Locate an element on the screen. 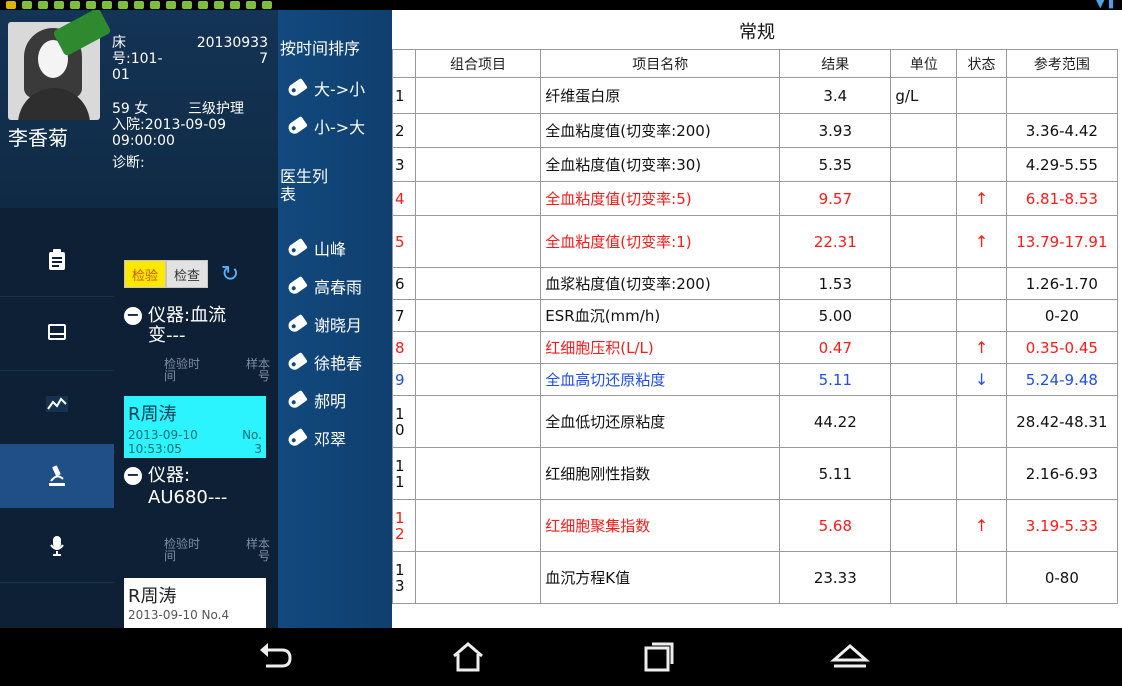 This screenshot has height=686, width=1122. table-row: 6 血浆粘度值(切变率:200) 1.53 1.26-1.70 is located at coordinates (755, 283).